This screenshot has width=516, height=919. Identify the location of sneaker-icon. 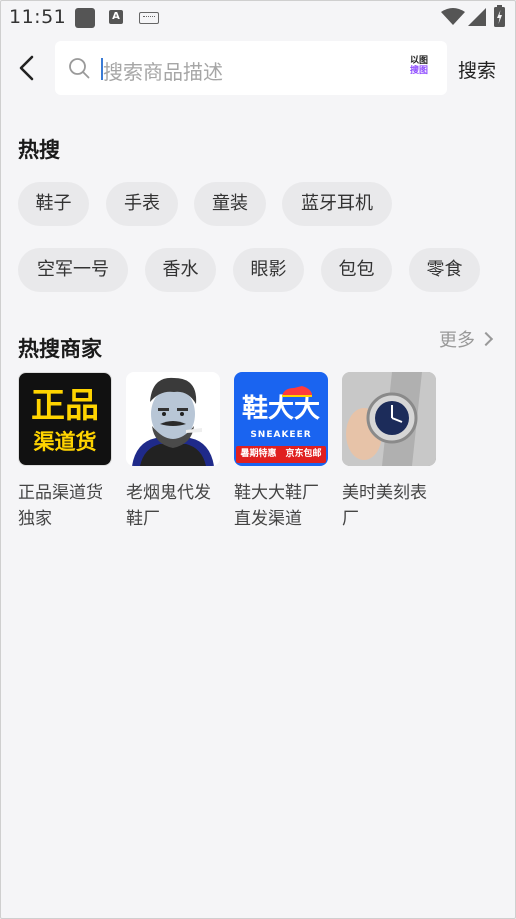
(297, 391).